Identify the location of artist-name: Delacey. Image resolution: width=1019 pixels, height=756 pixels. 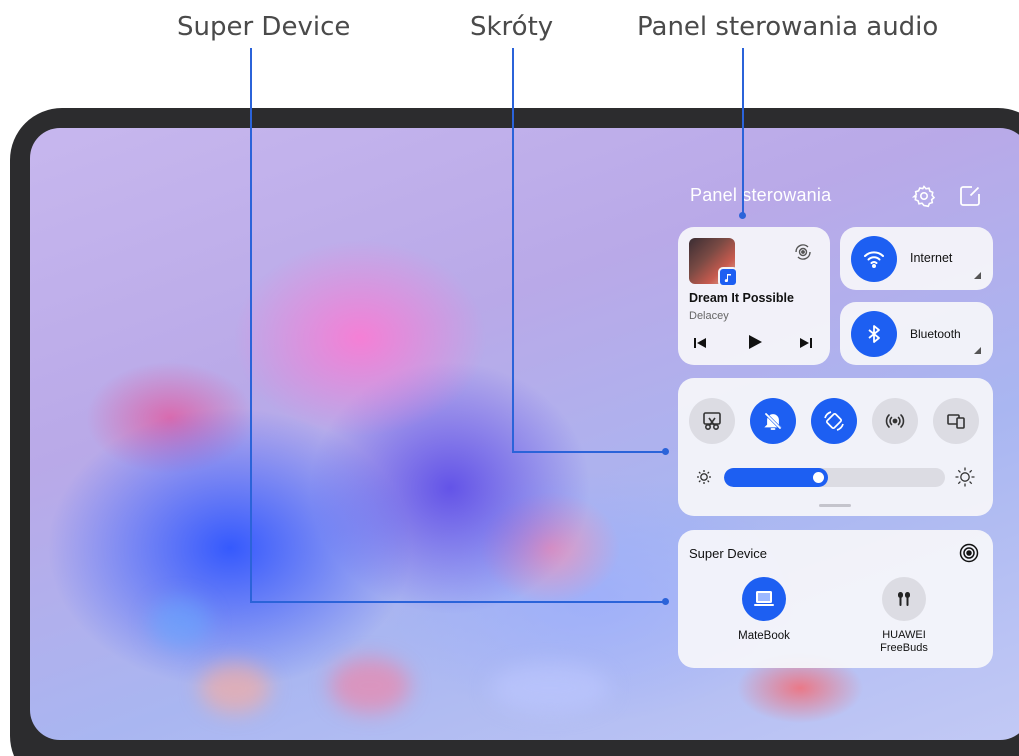
(709, 316).